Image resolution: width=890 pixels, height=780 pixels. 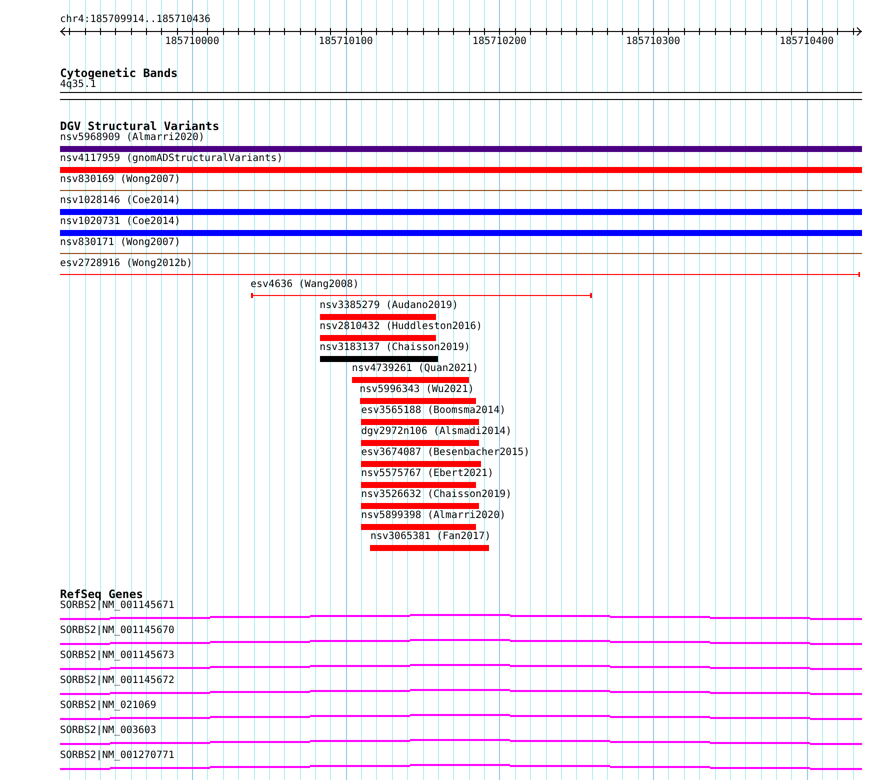 What do you see at coordinates (126, 264) in the screenshot?
I see `feature-label: esv2728916 (Wong2012b)` at bounding box center [126, 264].